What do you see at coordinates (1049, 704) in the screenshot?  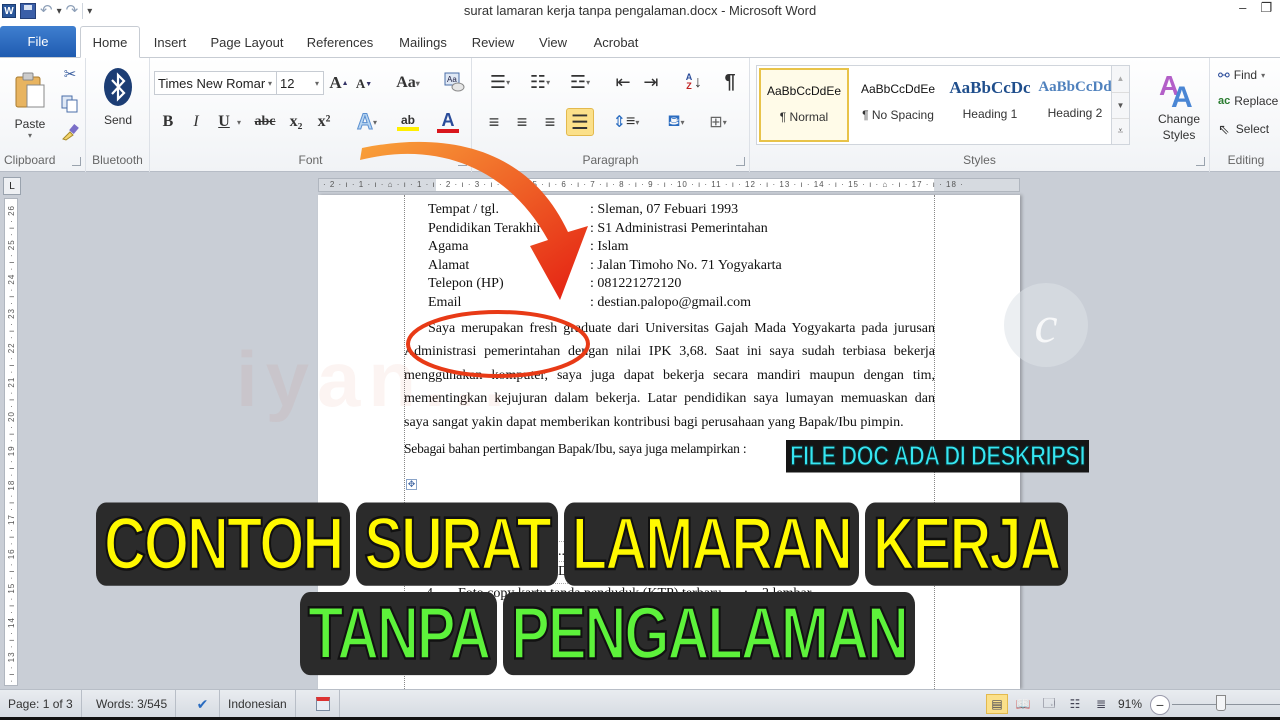 I see `web-layout-view-icon: 🗔` at bounding box center [1049, 704].